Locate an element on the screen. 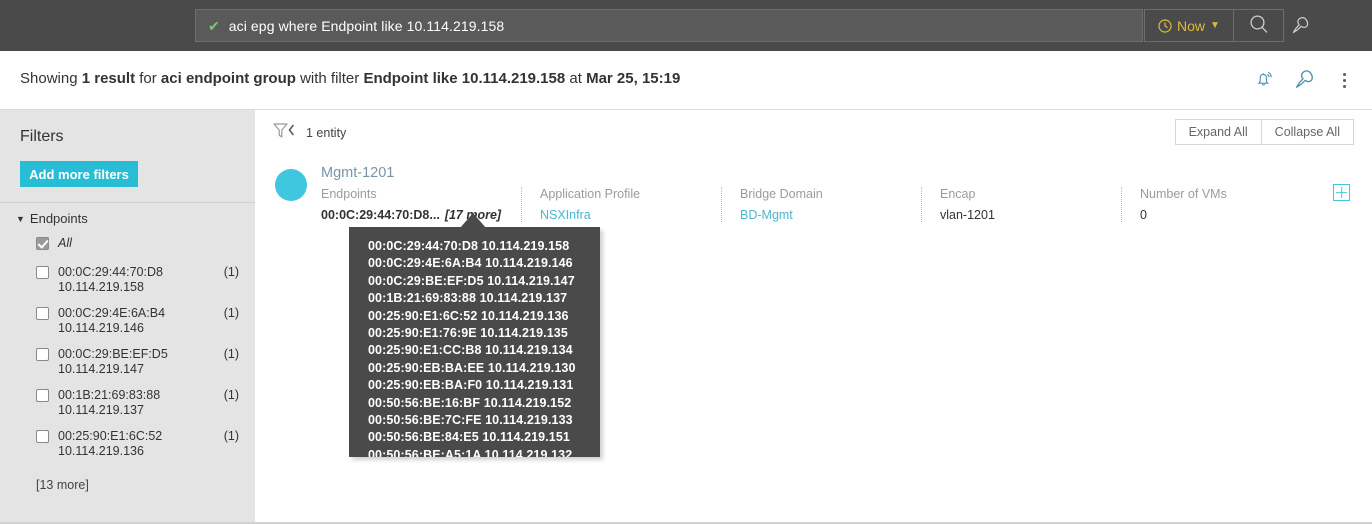 This screenshot has height=524, width=1372. tooltip-row: 00:25:90:E1:CC:B8 10.114.219.134 is located at coordinates (470, 350).